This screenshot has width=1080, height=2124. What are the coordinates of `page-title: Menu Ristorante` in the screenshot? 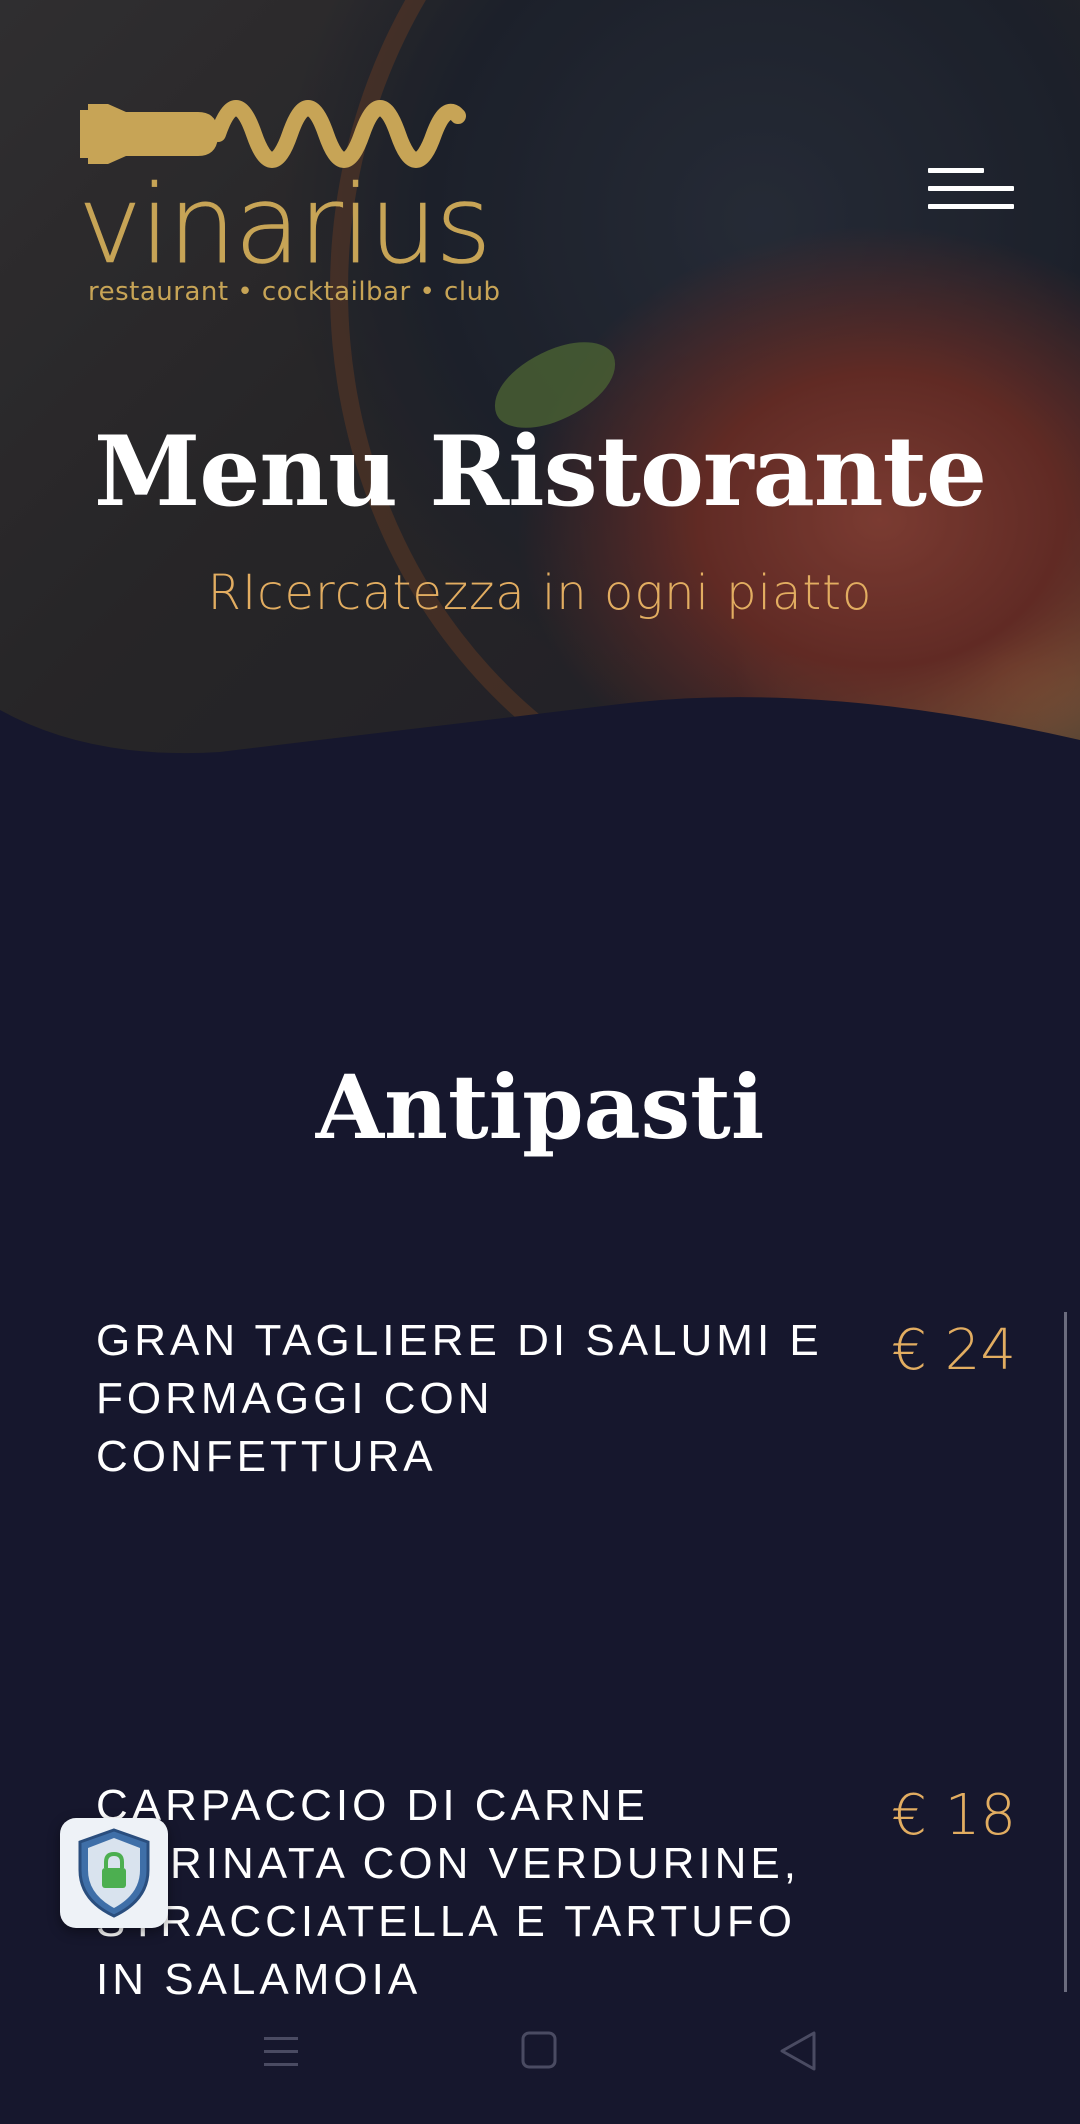 It's located at (540, 471).